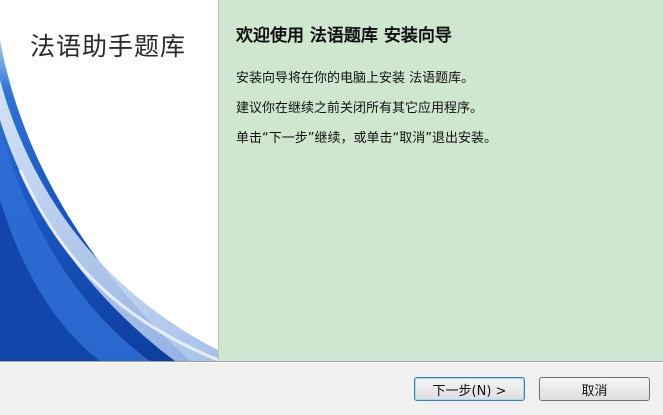  Describe the element at coordinates (108, 46) in the screenshot. I see `product-title: 法语助手题库` at that location.